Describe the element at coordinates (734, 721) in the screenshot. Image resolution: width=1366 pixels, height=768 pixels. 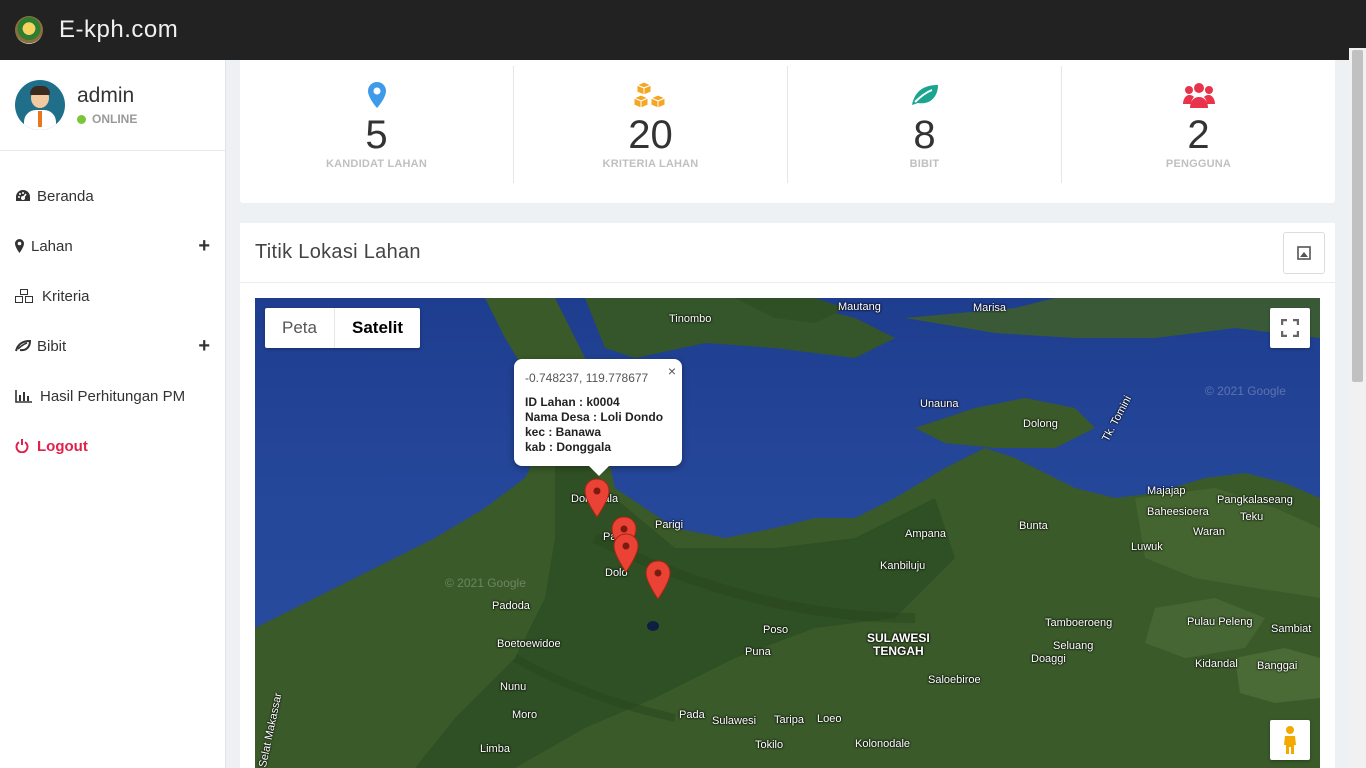
I see `map-label: Sulawesi` at that location.